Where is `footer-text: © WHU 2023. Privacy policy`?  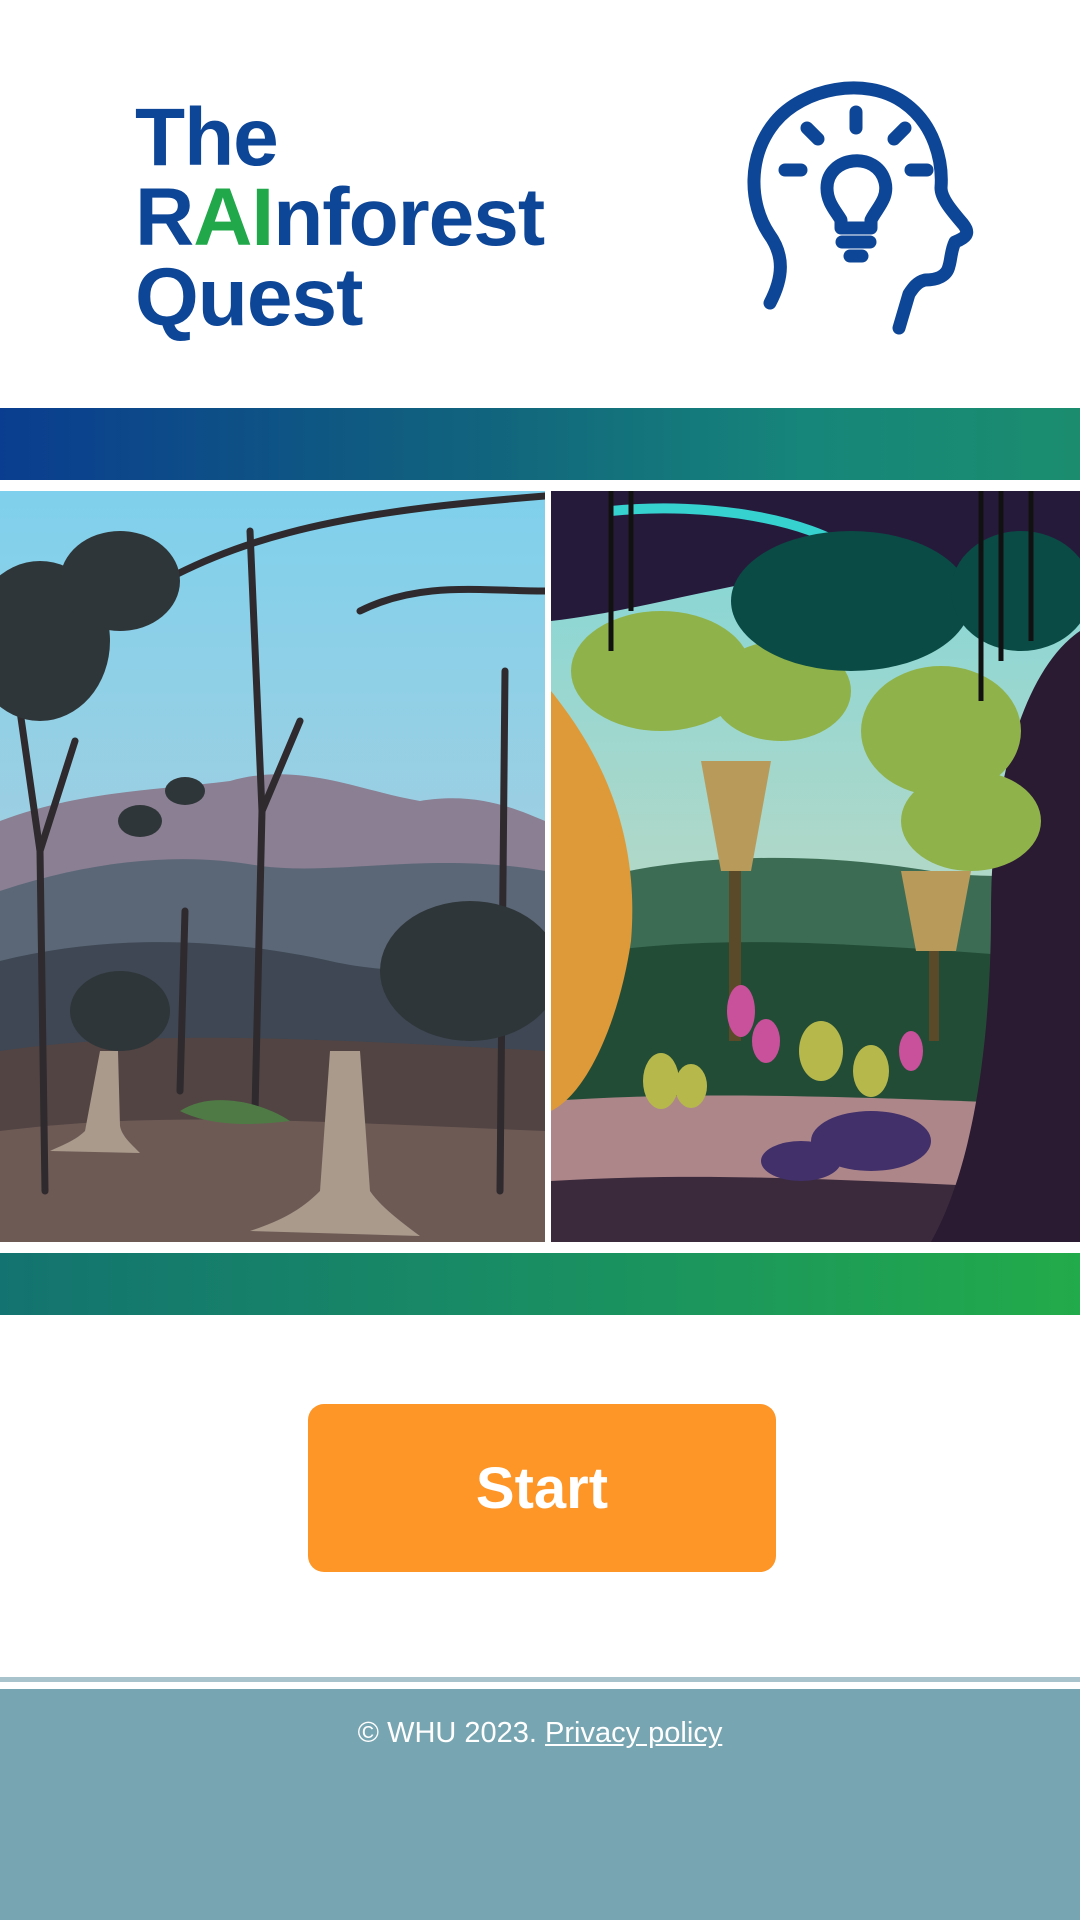
footer-text: © WHU 2023. Privacy policy is located at coordinates (540, 1733).